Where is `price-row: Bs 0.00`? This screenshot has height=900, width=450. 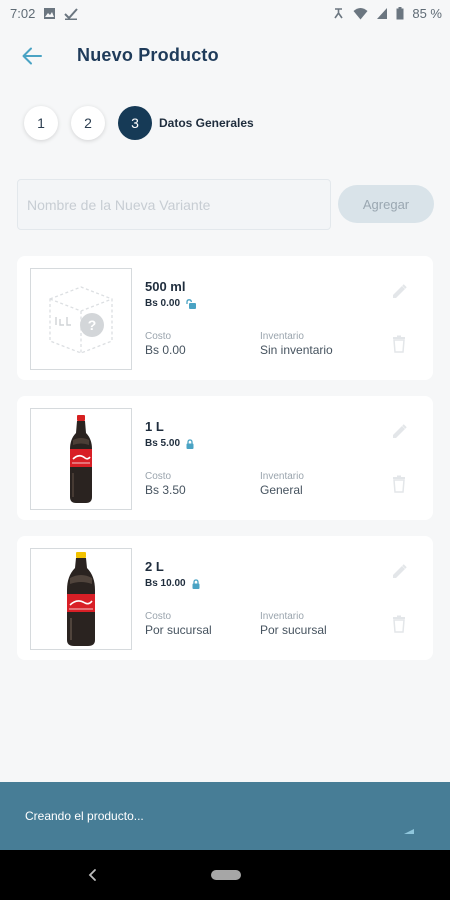
price-row: Bs 0.00 is located at coordinates (171, 303).